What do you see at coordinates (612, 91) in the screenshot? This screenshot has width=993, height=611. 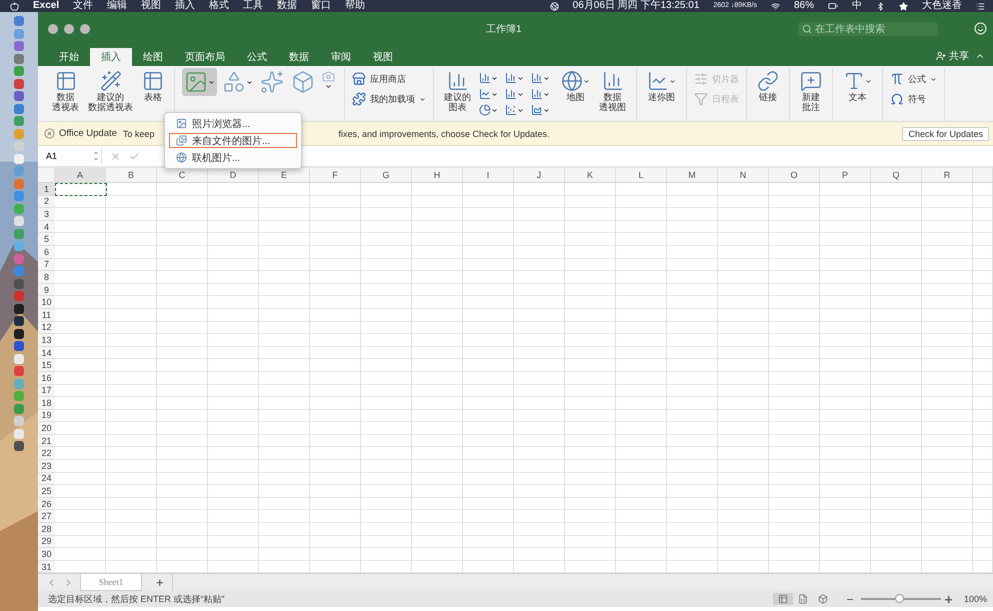 I see `ribbon-button: 数据 透视图` at bounding box center [612, 91].